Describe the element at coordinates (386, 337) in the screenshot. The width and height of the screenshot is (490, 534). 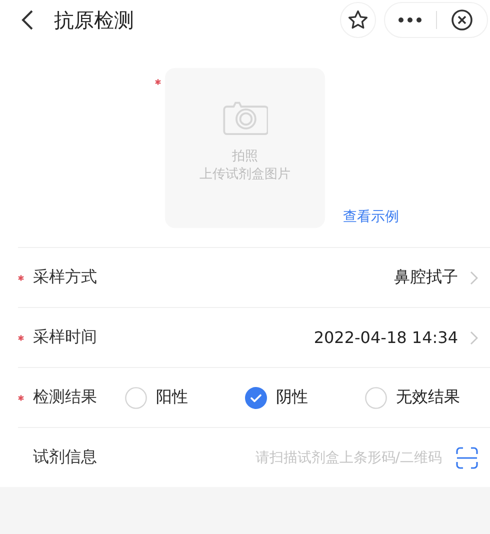
I see `field-value: 2022-04-18 14:34` at that location.